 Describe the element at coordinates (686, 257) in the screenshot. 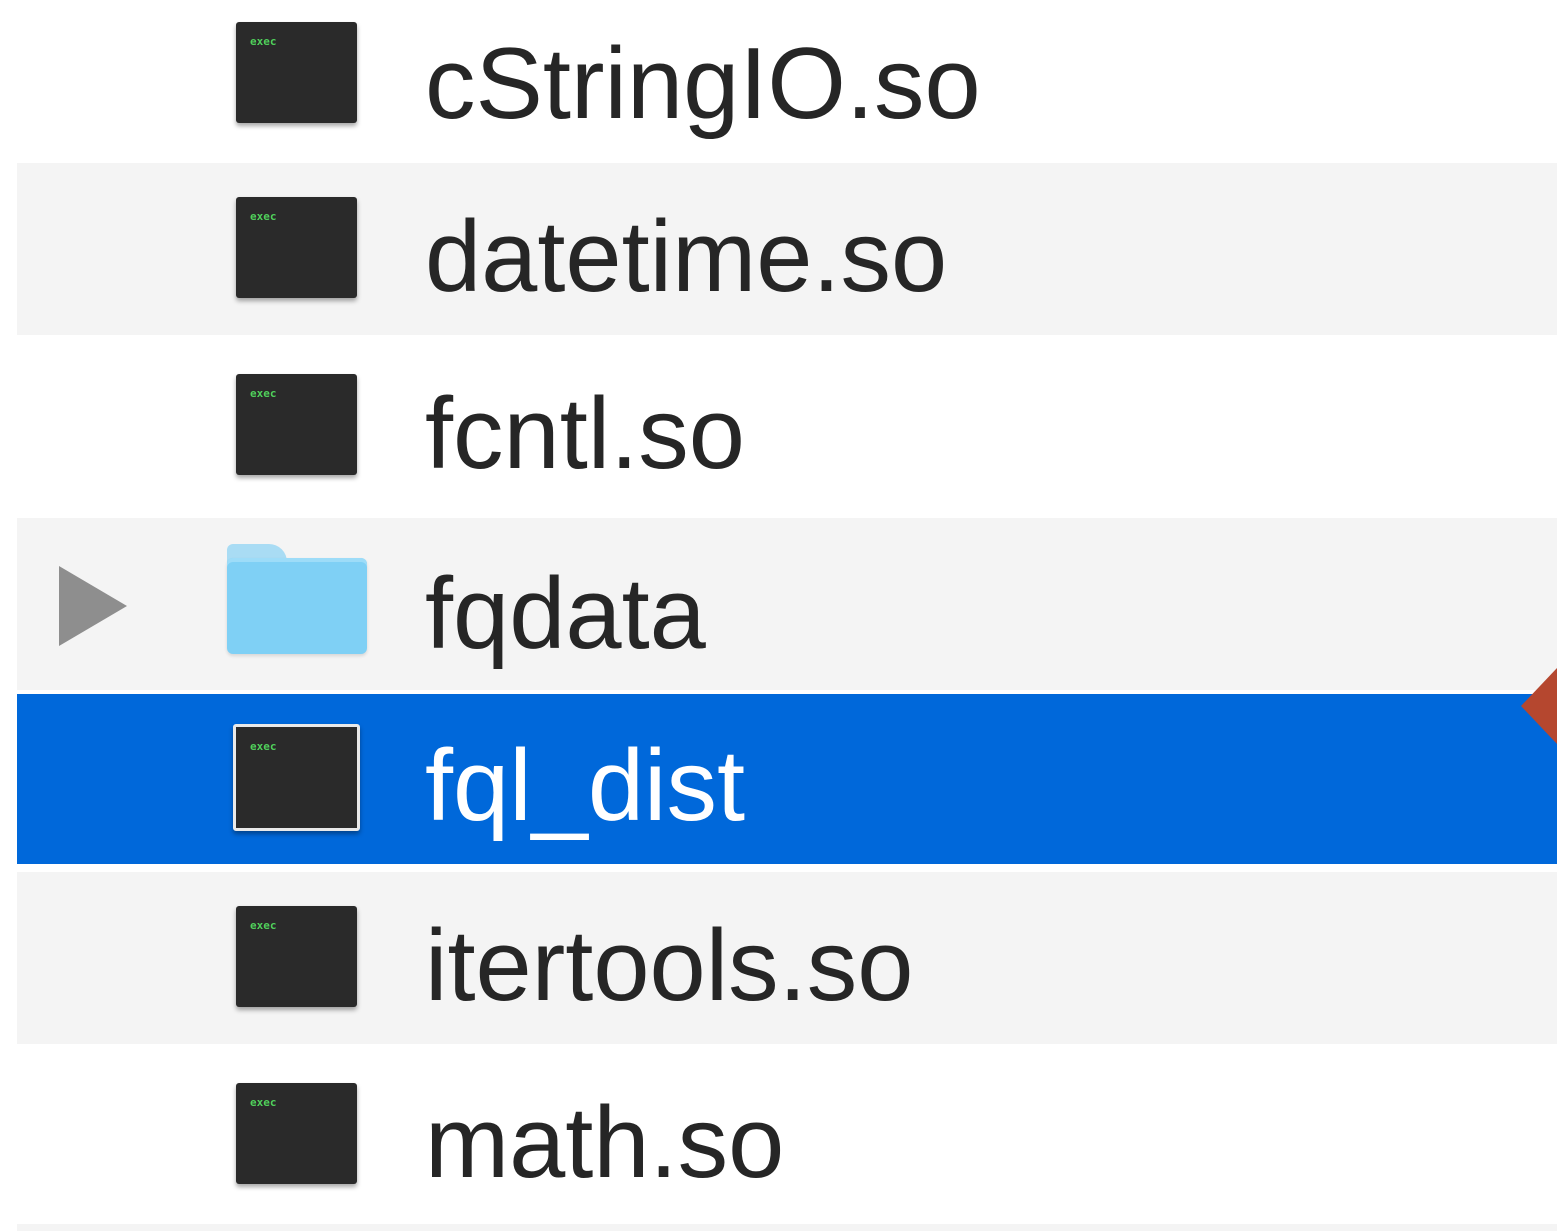

I see `file-name: datetime.so` at that location.